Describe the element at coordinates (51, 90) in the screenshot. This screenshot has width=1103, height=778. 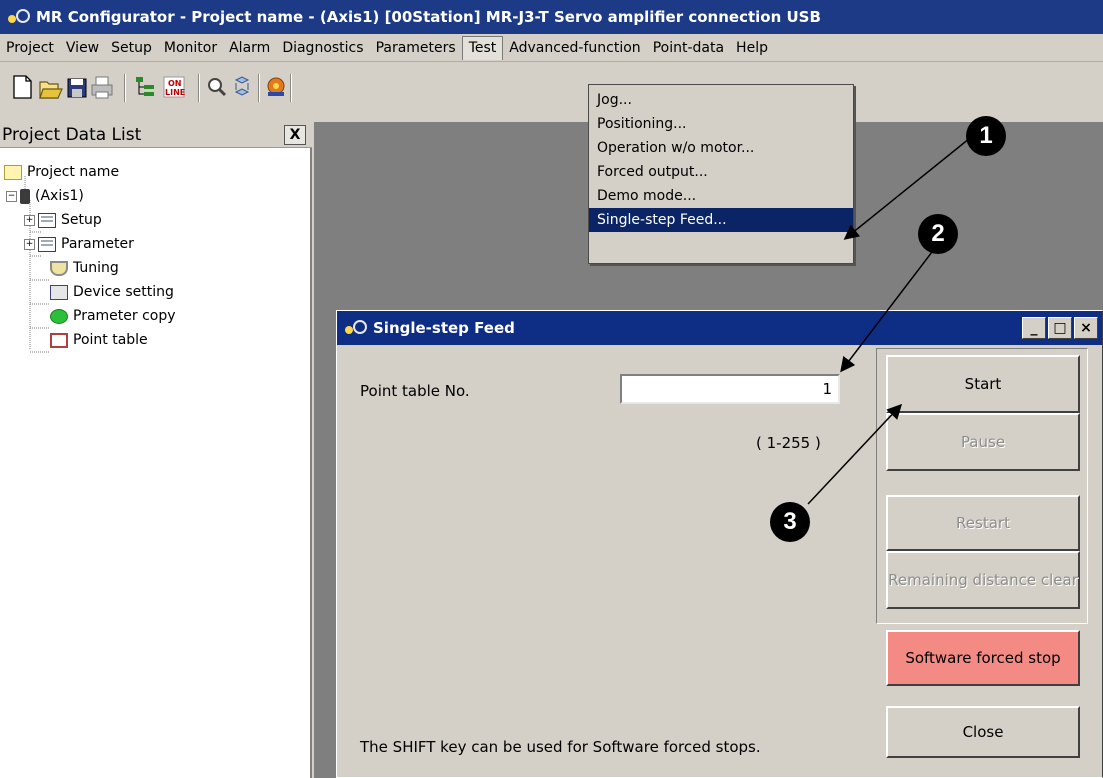
I see `open-icon` at that location.